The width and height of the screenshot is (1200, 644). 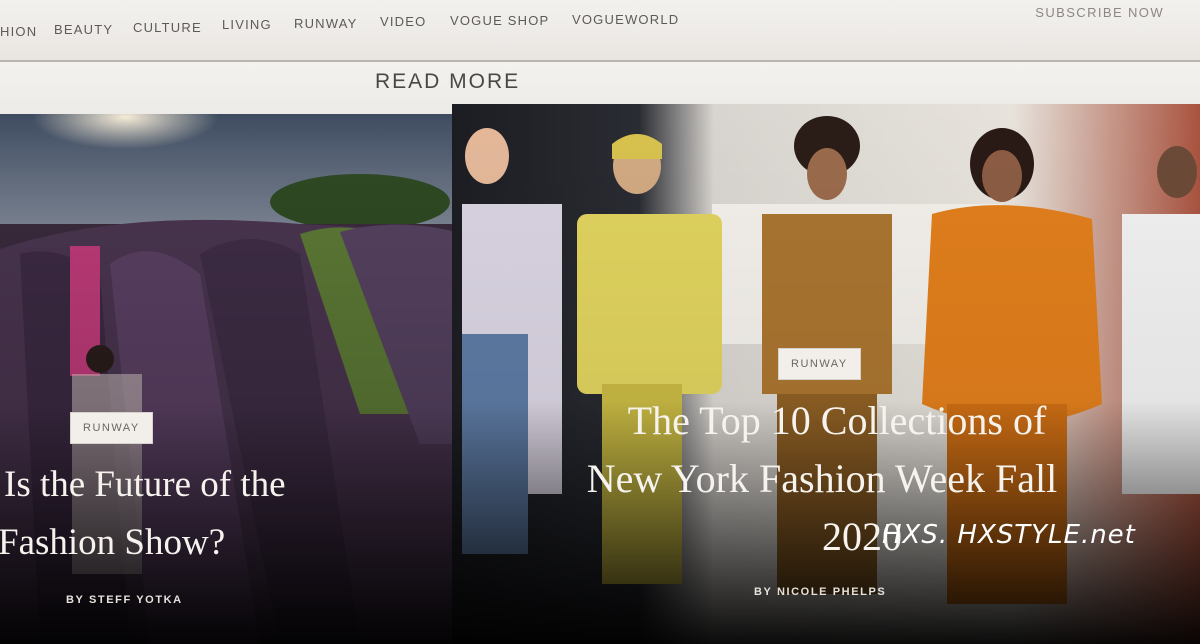 What do you see at coordinates (820, 592) in the screenshot?
I see `article-byline: BY NICOLE PHELPS` at bounding box center [820, 592].